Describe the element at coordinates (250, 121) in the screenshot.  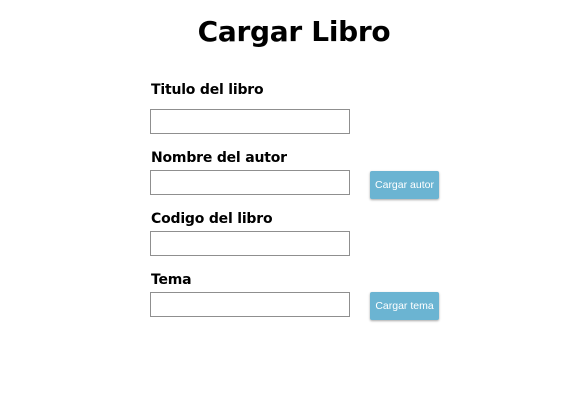
I see `book-title-input` at that location.